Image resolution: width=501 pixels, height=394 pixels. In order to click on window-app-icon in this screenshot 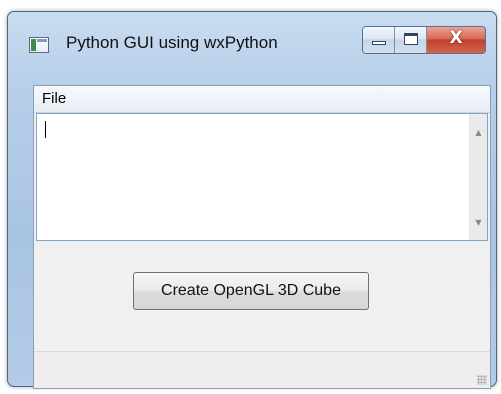, I will do `click(39, 45)`.